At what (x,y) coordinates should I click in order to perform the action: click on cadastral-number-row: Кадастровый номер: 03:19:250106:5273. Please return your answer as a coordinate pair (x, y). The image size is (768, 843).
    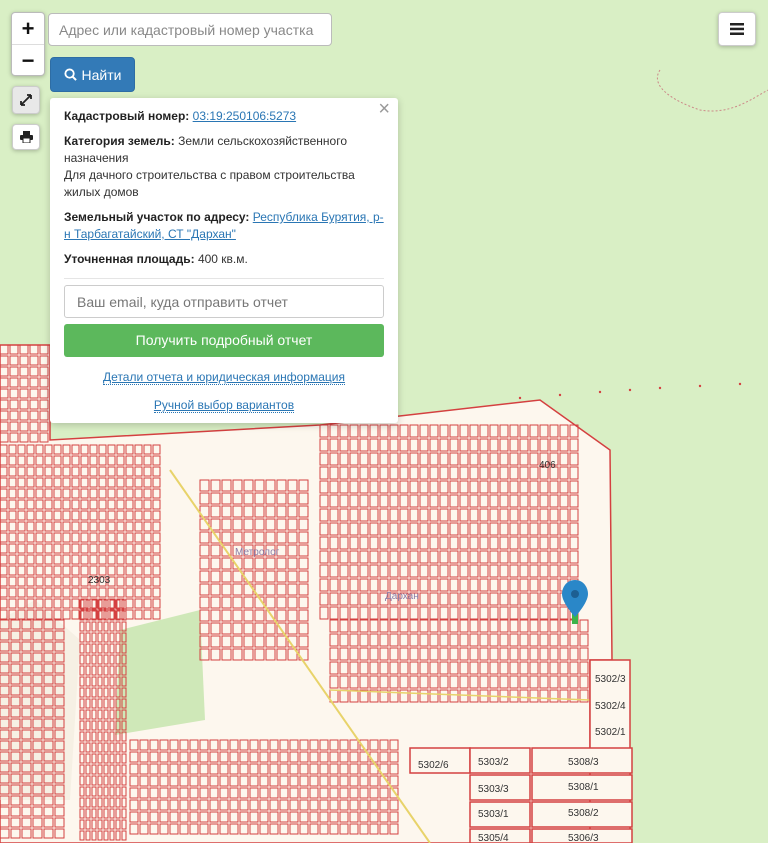
    Looking at the image, I should click on (180, 116).